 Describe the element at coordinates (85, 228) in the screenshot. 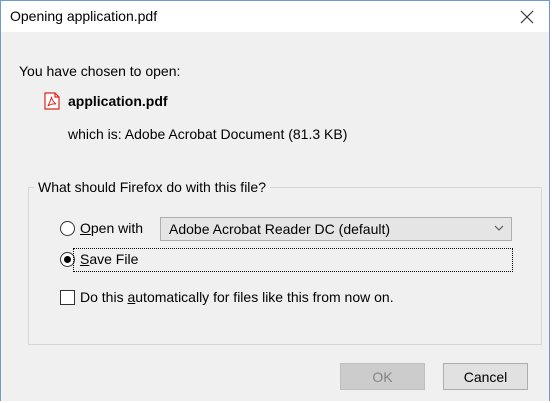

I see `open-with-mnemonic: O` at that location.